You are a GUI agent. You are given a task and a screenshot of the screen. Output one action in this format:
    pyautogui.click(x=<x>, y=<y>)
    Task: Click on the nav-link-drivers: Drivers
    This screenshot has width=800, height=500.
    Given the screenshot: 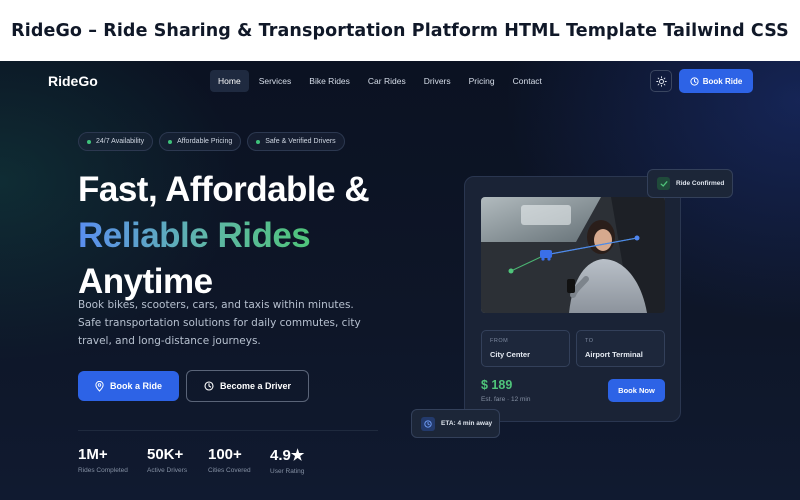 What is the action you would take?
    pyautogui.click(x=437, y=81)
    